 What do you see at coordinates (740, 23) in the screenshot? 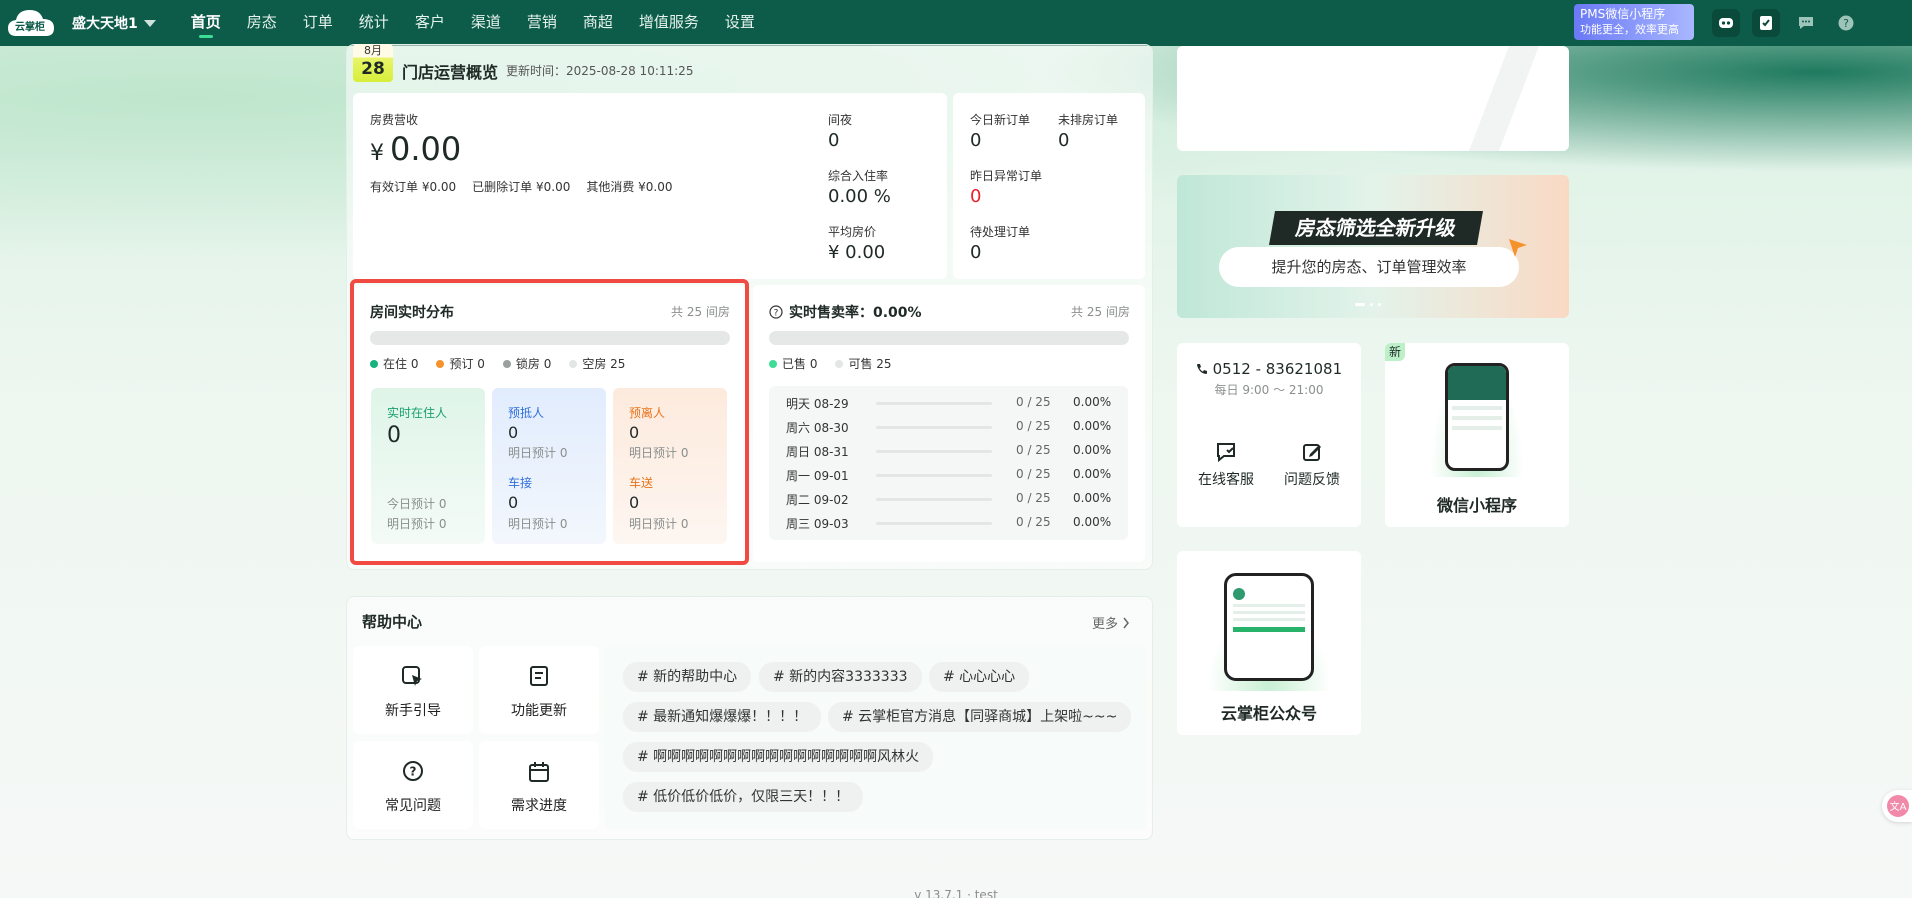
I see `menu-item-settings: 设置` at bounding box center [740, 23].